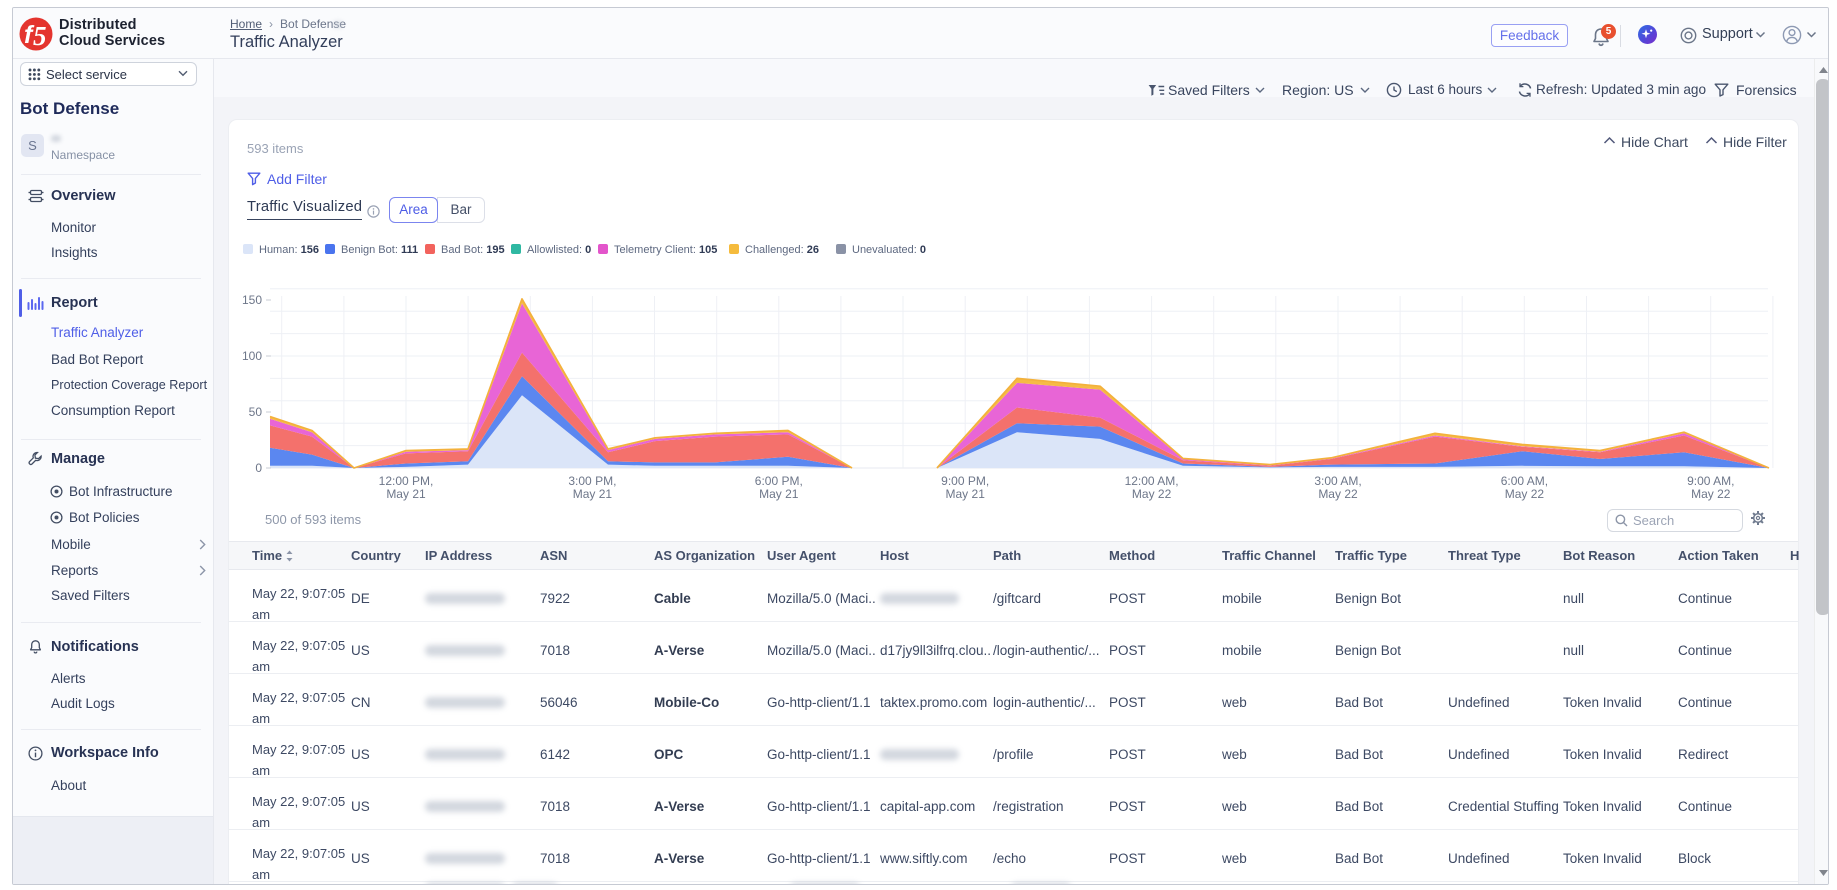 This screenshot has height=890, width=1837. I want to click on svg-text: 9:00 AM,, so click(1710, 481).